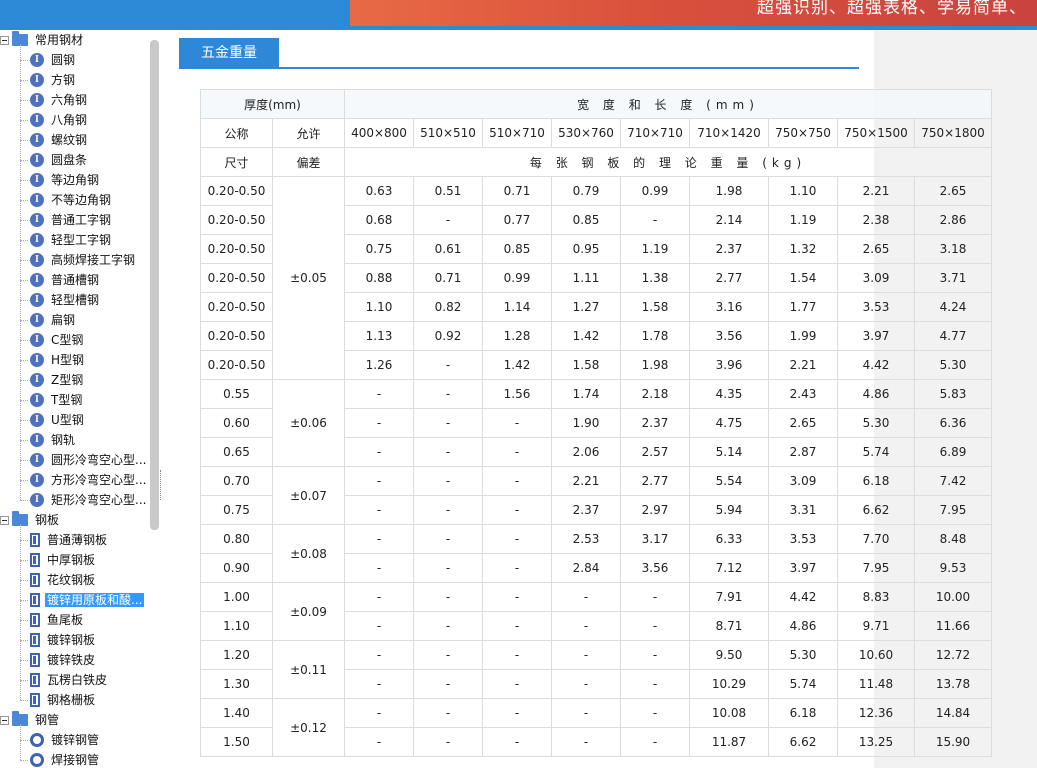 Image resolution: width=1037 pixels, height=768 pixels. What do you see at coordinates (58, 560) in the screenshot?
I see `tree-item: 中厚钢板` at bounding box center [58, 560].